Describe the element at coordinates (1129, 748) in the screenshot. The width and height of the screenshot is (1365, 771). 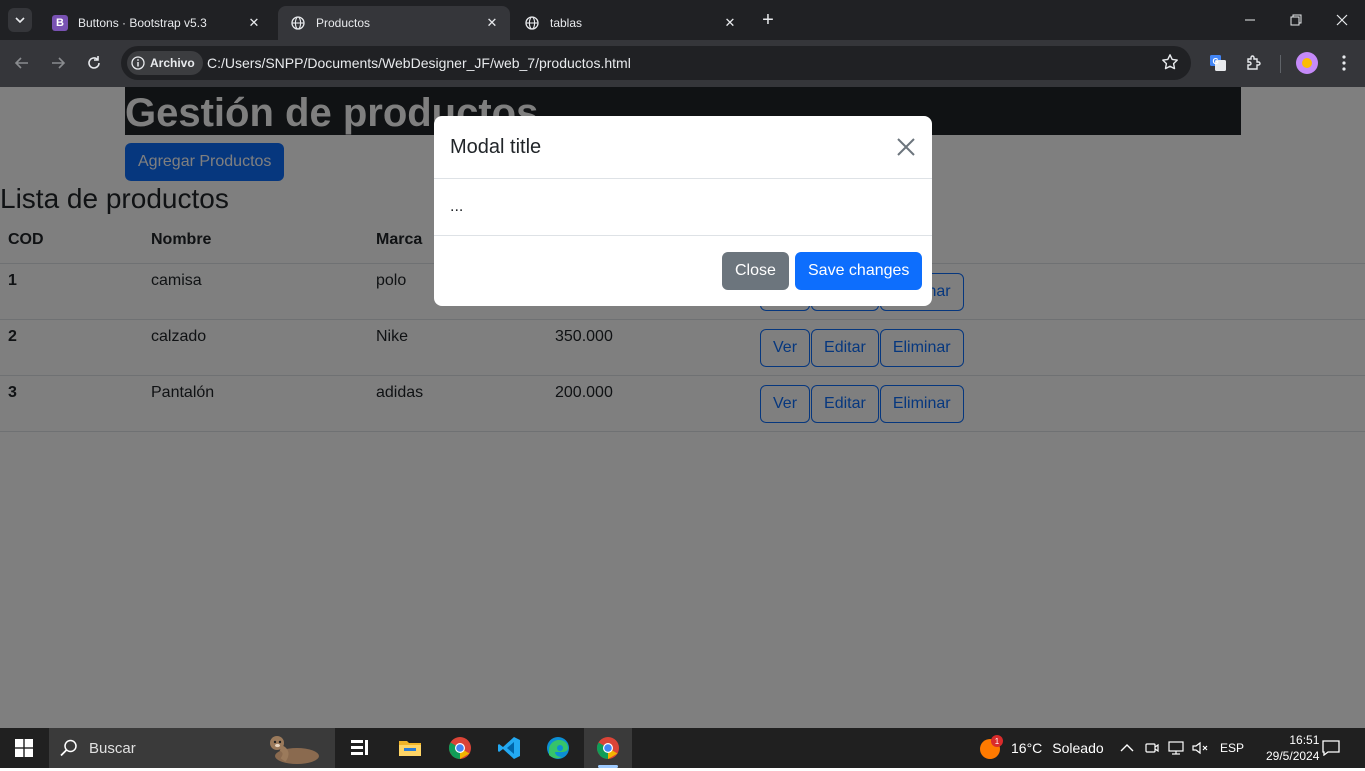
I see `chevron-up-icon` at that location.